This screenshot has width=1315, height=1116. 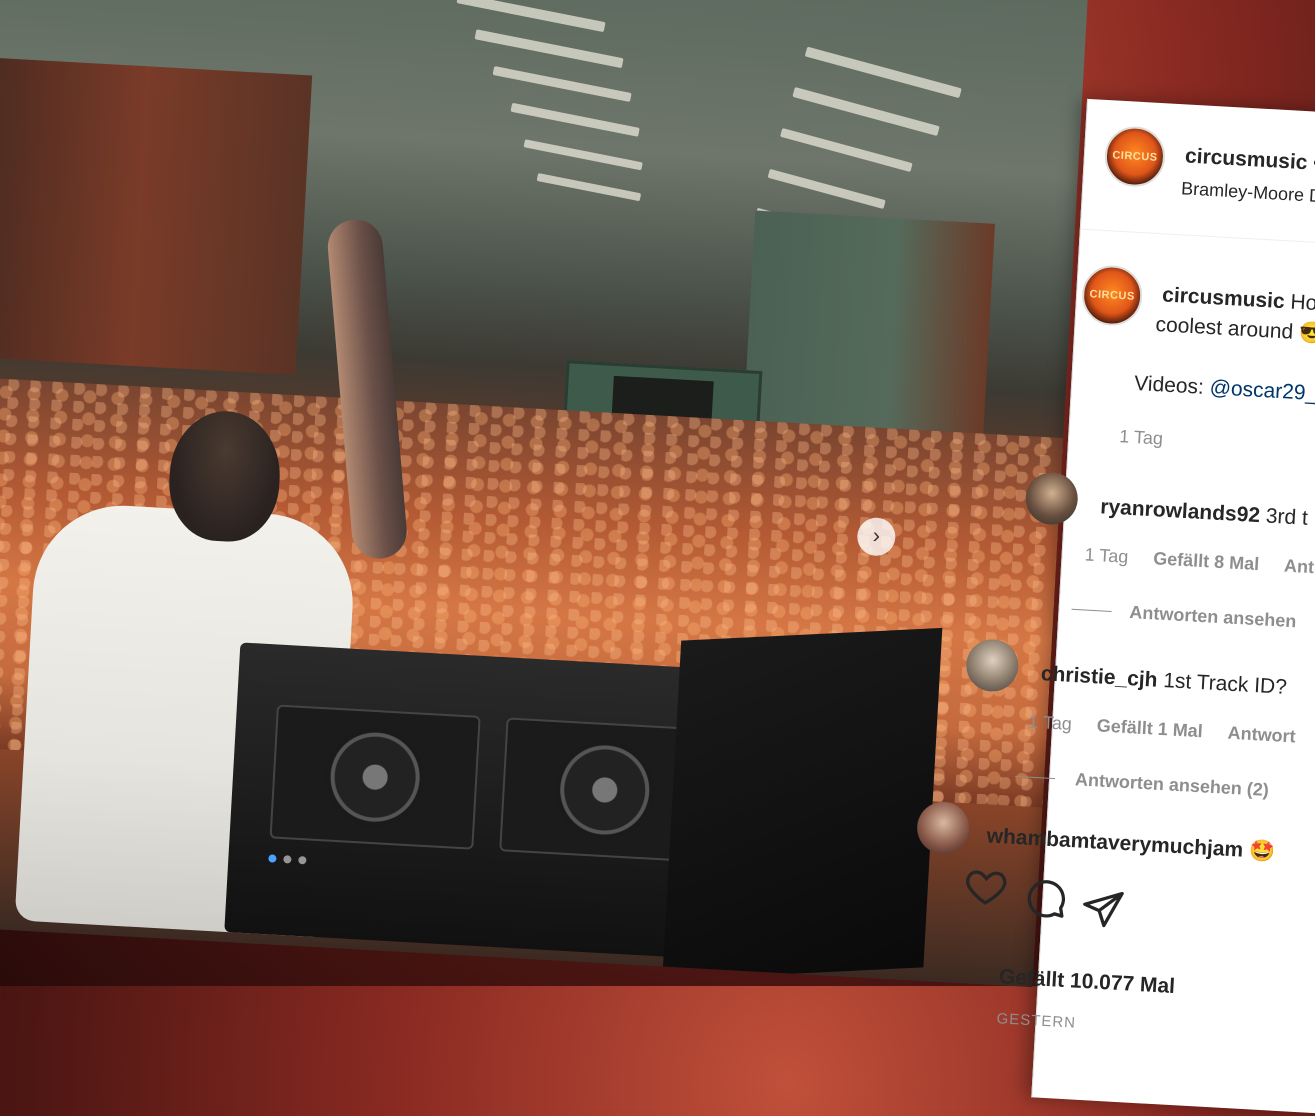 I want to click on comment-likes: Gefällt 1 Mal, so click(x=1149, y=728).